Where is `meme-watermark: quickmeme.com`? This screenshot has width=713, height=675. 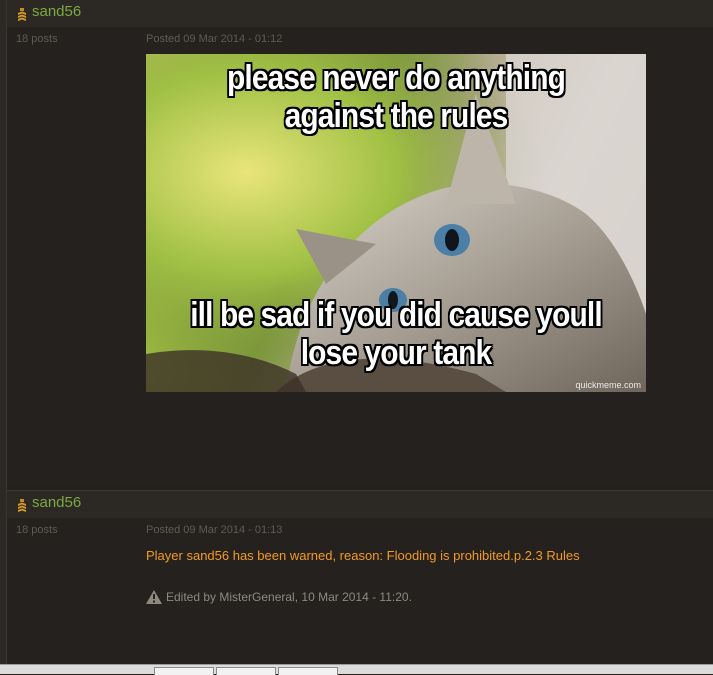 meme-watermark: quickmeme.com is located at coordinates (608, 385).